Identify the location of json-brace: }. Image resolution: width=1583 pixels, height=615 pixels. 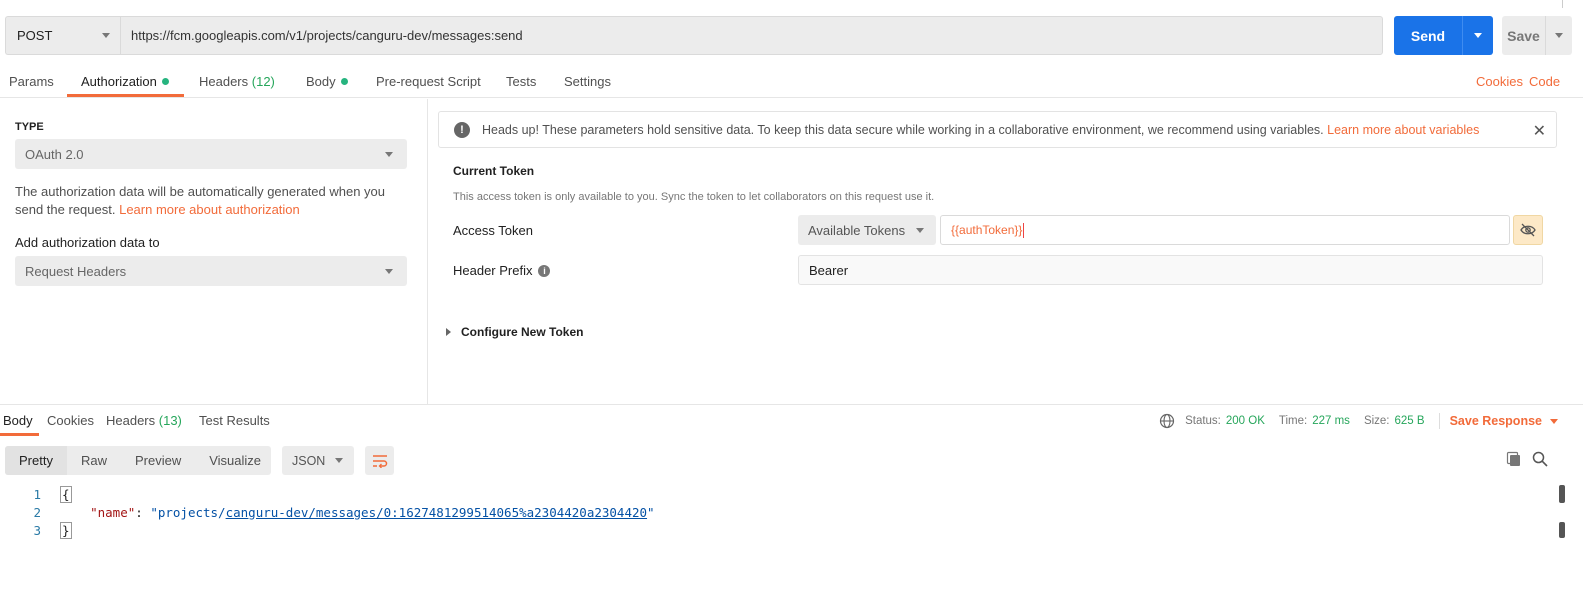
(66, 530).